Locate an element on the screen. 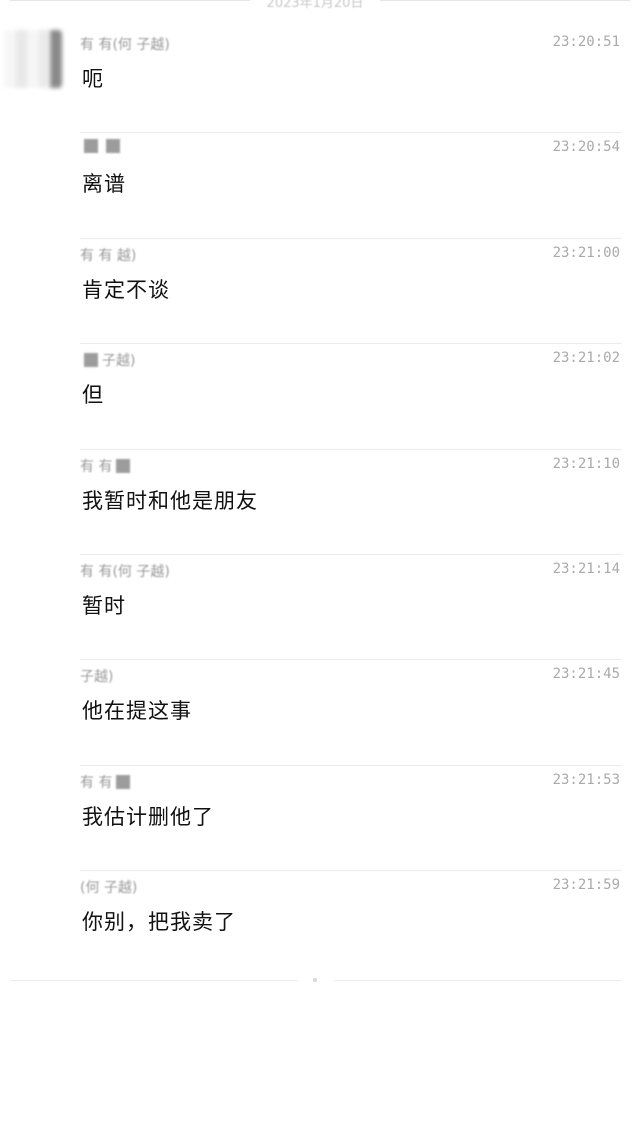 This screenshot has width=640, height=1135. date-separator: 2023年1月20日 is located at coordinates (320, 6).